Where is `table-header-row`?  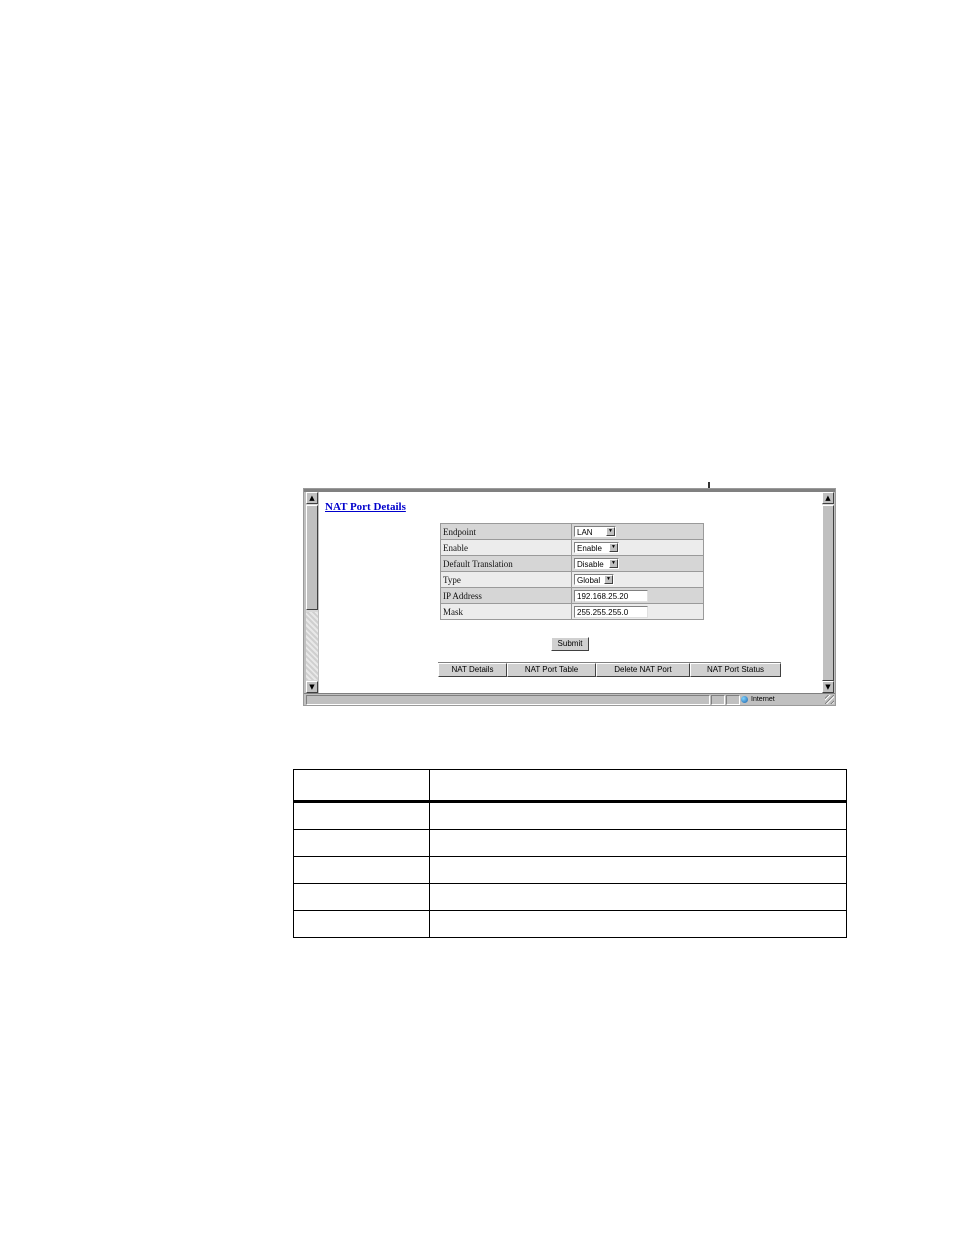
table-header-row is located at coordinates (570, 786).